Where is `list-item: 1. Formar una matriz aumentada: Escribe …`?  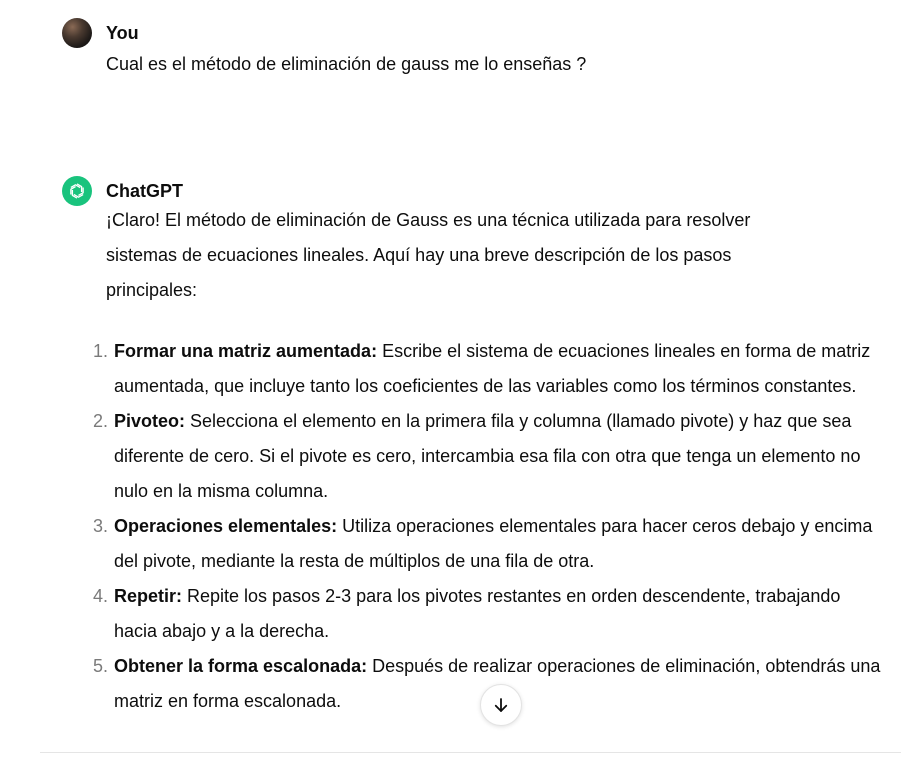 list-item: 1. Formar una matriz aumentada: Escribe … is located at coordinates (488, 369).